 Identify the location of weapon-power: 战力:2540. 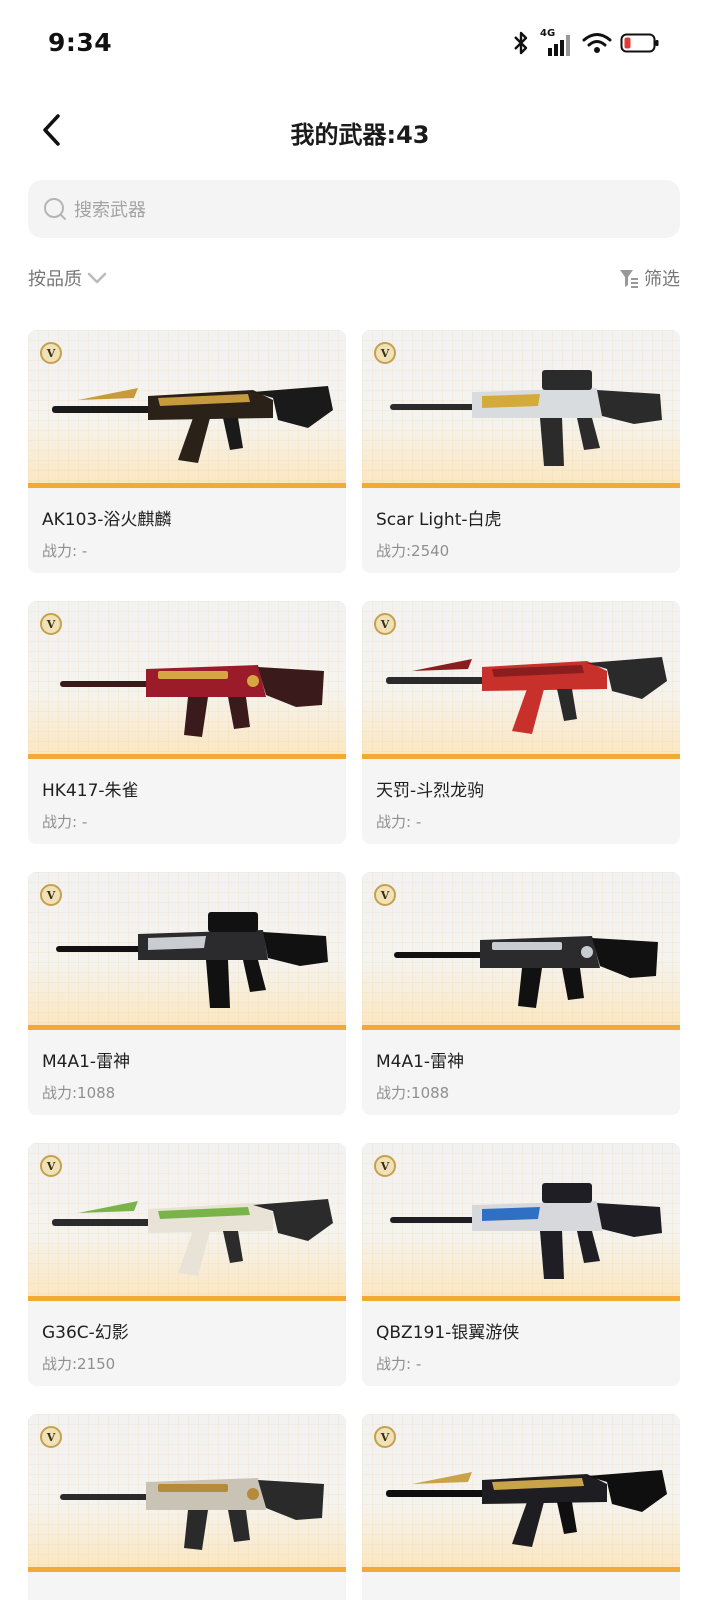
(413, 551).